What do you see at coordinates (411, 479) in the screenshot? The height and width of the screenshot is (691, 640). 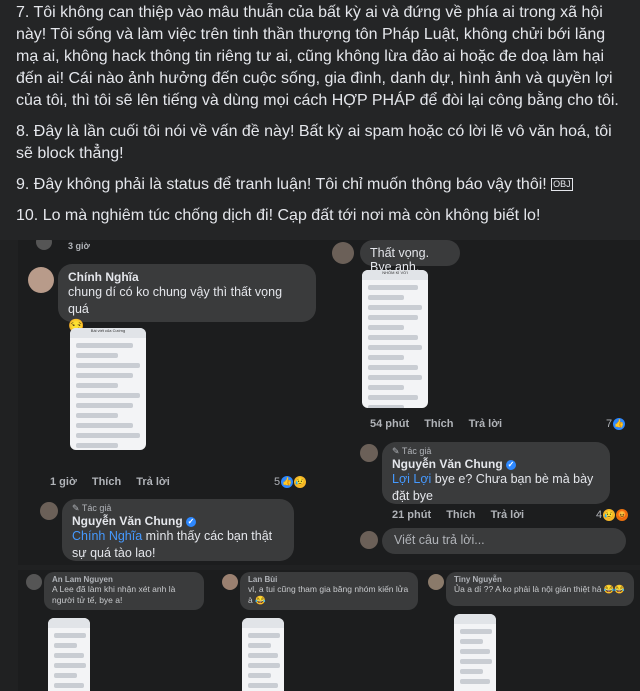 I see `mention-link: Lợi Lợi` at bounding box center [411, 479].